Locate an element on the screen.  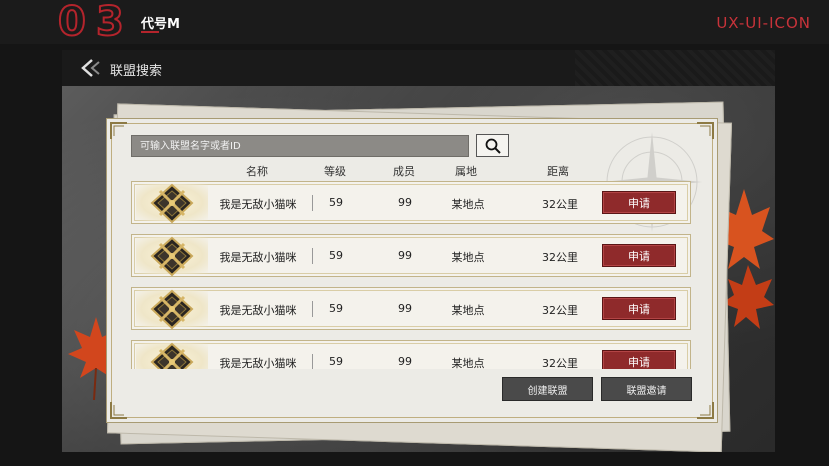
presentation-header: 0 3 代号M UX-UI-ICON is located at coordinates (414, 22).